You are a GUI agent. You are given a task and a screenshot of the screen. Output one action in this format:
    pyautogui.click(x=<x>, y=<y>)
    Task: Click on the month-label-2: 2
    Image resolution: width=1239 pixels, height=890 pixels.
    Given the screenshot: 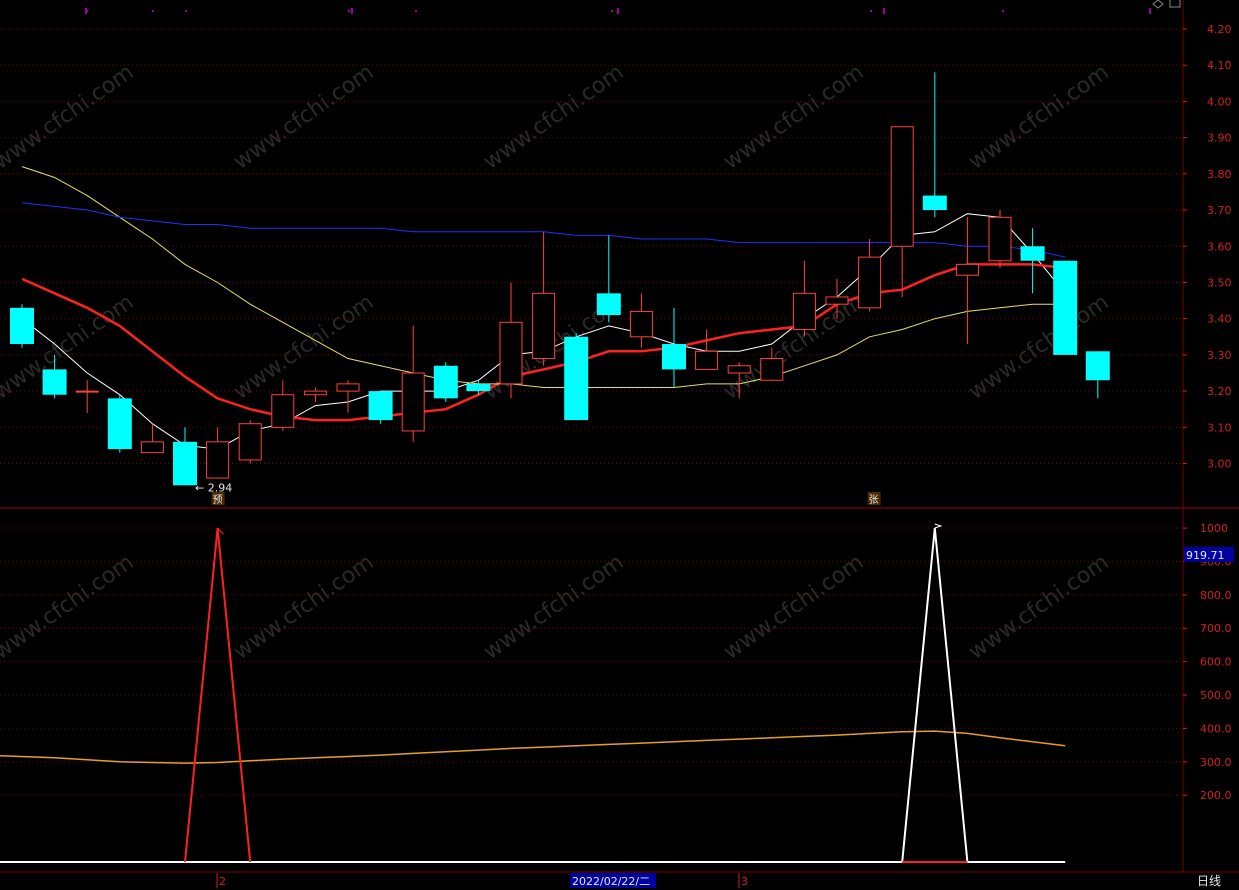 What is the action you would take?
    pyautogui.click(x=222, y=881)
    